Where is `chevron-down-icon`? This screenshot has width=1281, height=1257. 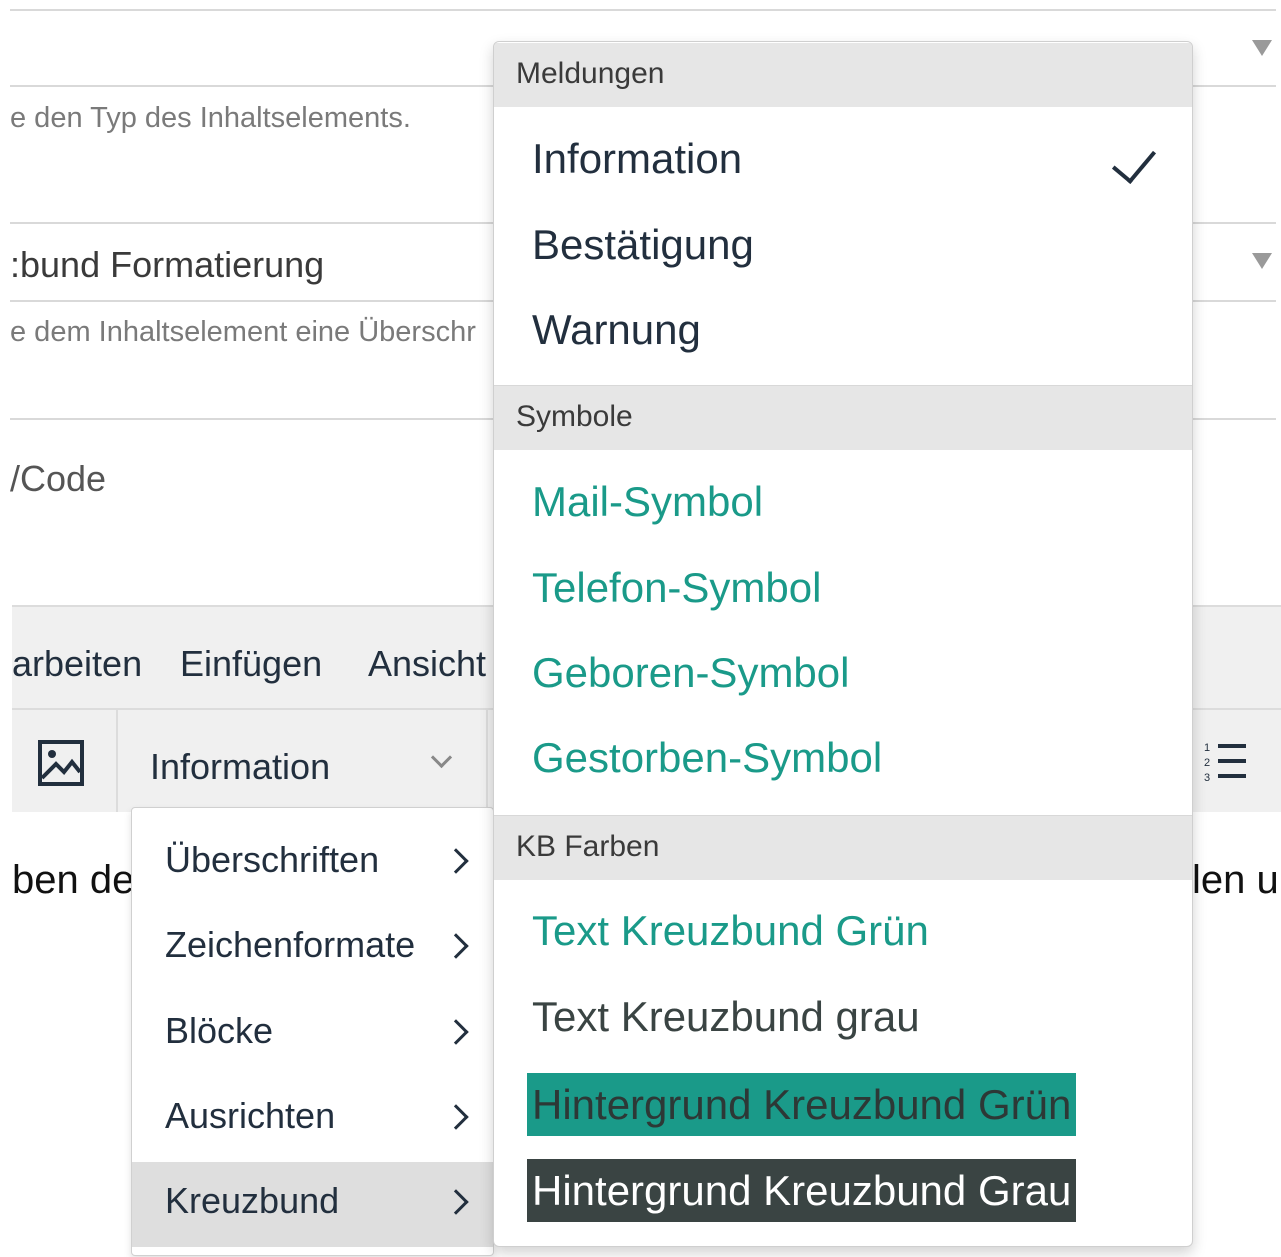 chevron-down-icon is located at coordinates (441, 757).